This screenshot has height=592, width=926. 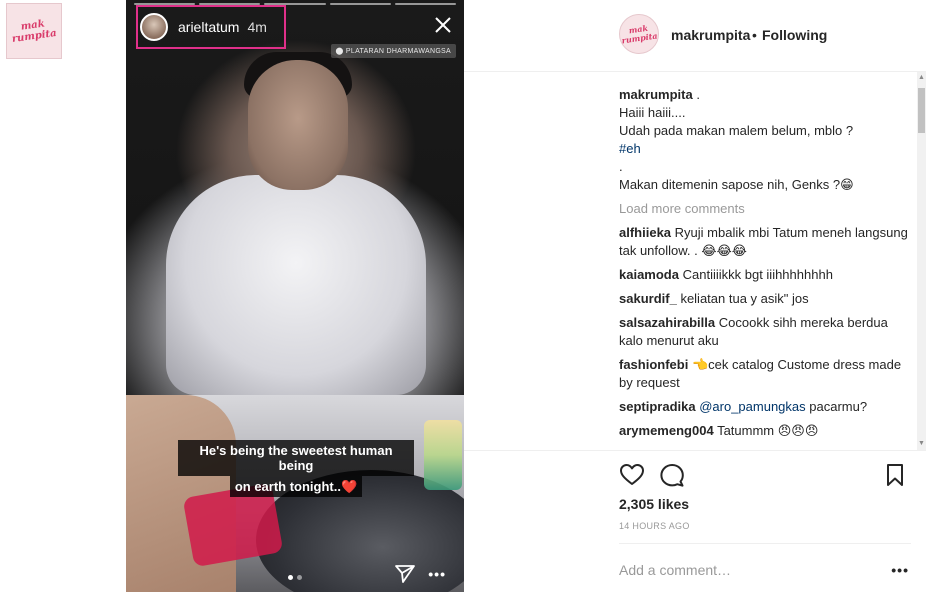 What do you see at coordinates (339, 51) in the screenshot?
I see `location-pin-icon: ⬤` at bounding box center [339, 51].